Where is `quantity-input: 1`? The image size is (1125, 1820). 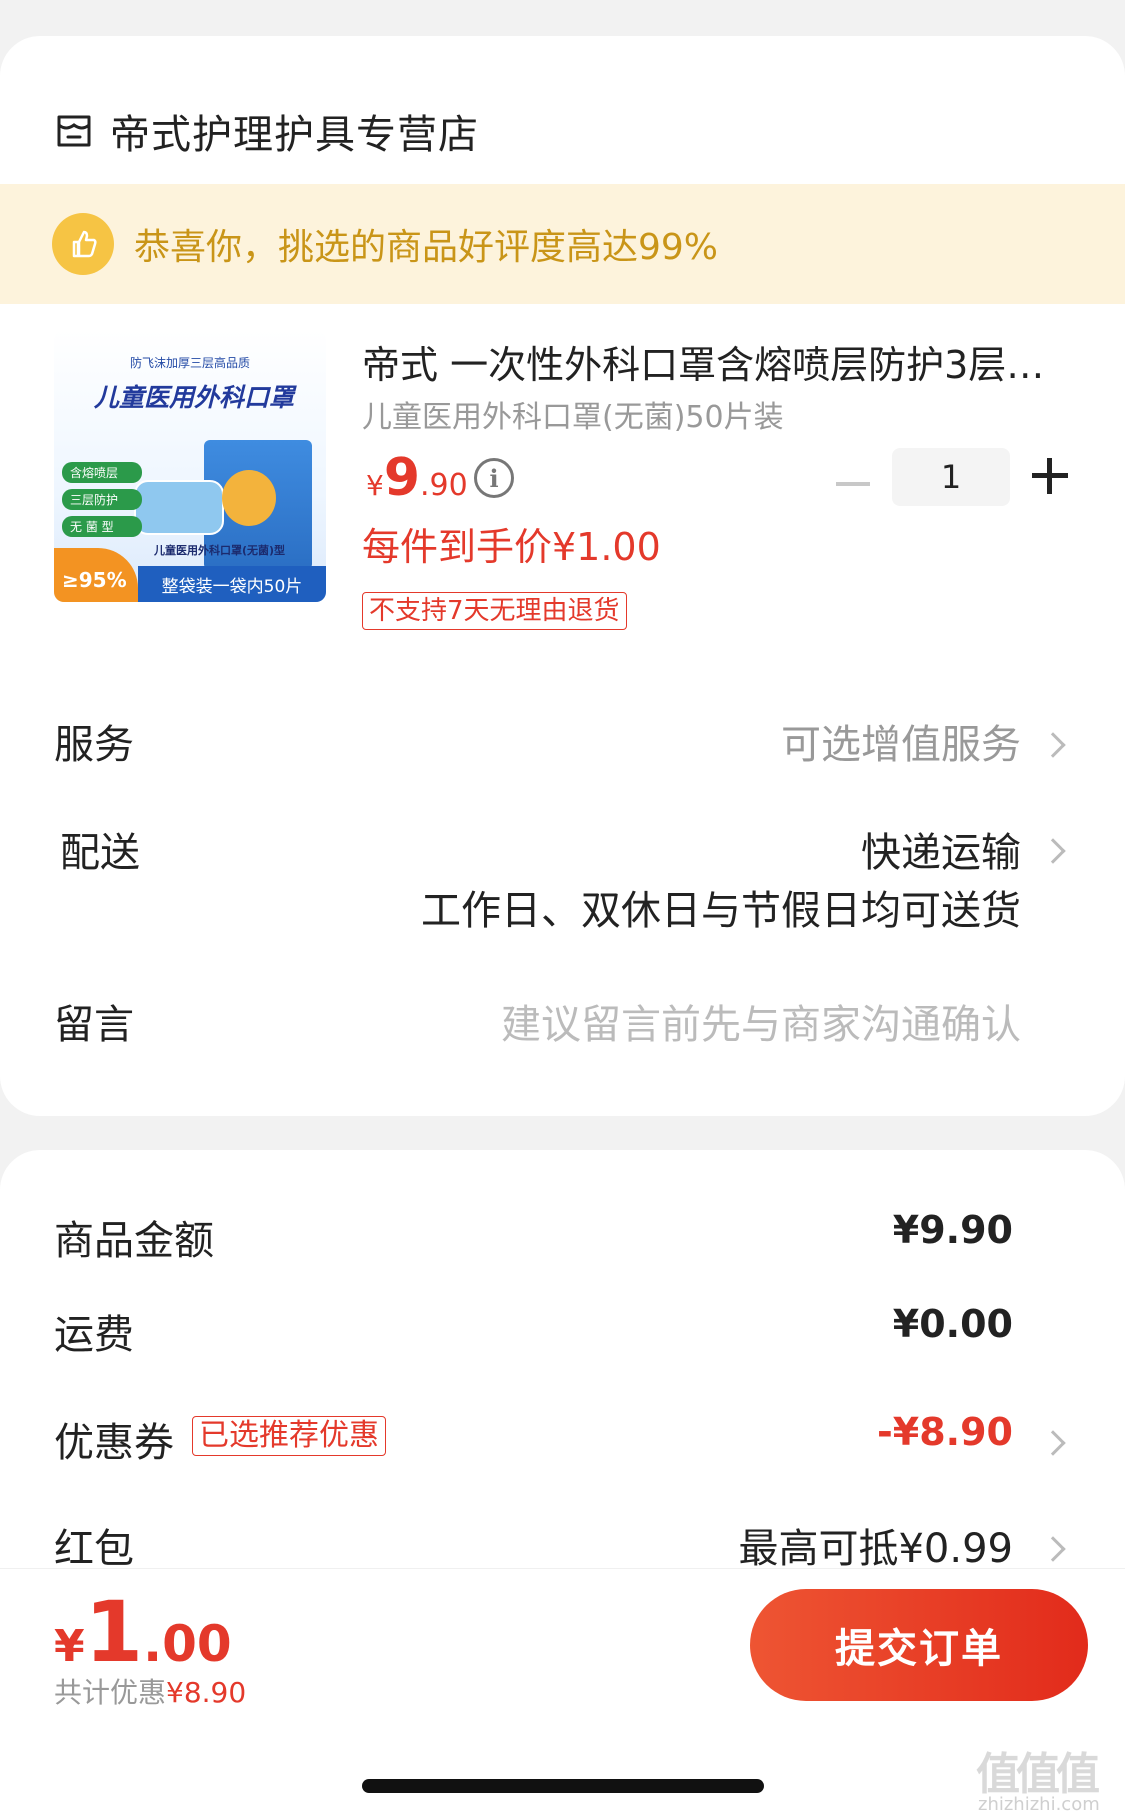 quantity-input: 1 is located at coordinates (951, 477).